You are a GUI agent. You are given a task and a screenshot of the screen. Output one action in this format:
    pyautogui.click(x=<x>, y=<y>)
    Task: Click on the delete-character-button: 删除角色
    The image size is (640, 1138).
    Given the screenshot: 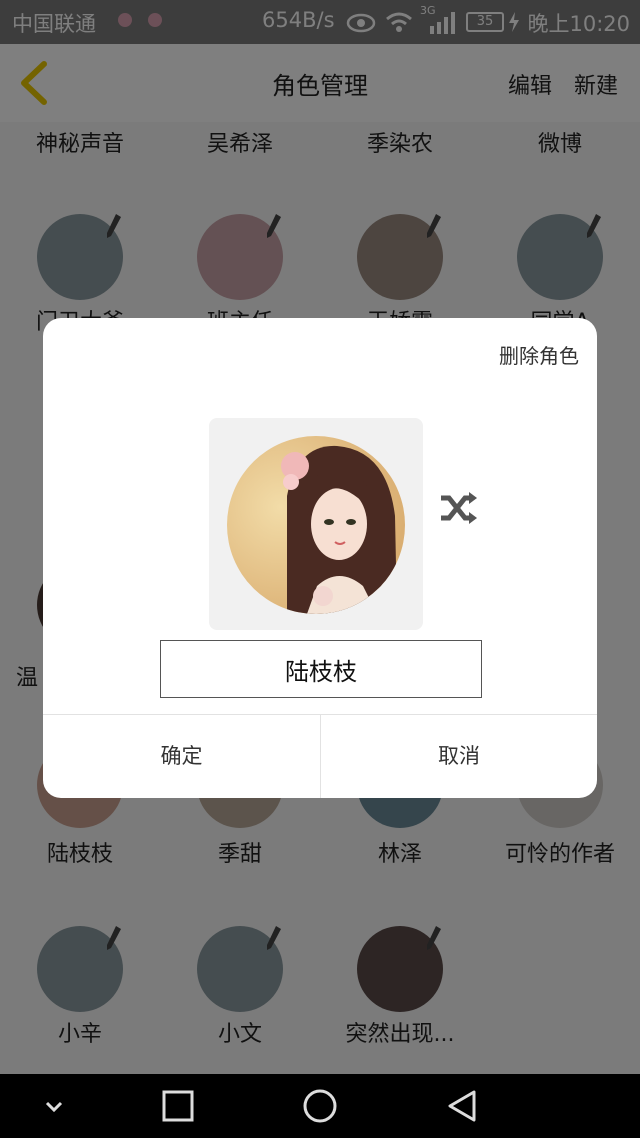 What is the action you would take?
    pyautogui.click(x=539, y=354)
    